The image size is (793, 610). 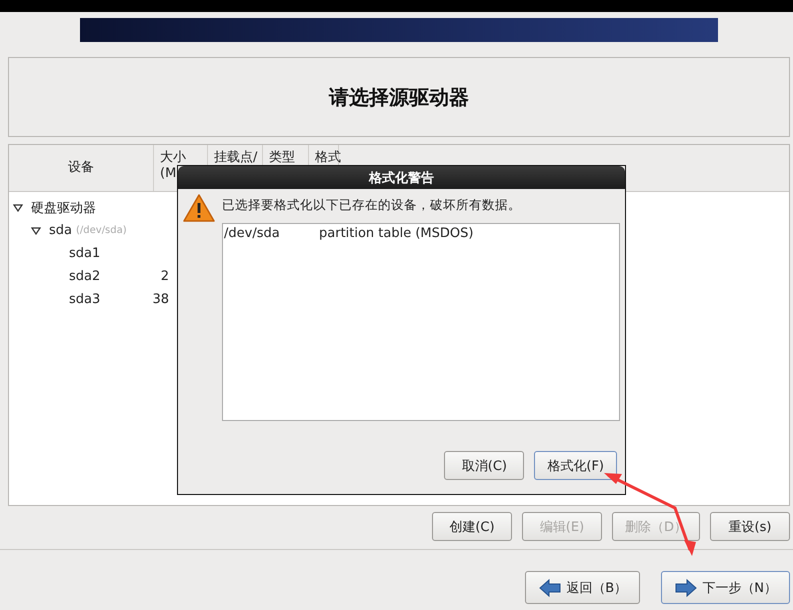 I want to click on device-name: sda, so click(x=60, y=230).